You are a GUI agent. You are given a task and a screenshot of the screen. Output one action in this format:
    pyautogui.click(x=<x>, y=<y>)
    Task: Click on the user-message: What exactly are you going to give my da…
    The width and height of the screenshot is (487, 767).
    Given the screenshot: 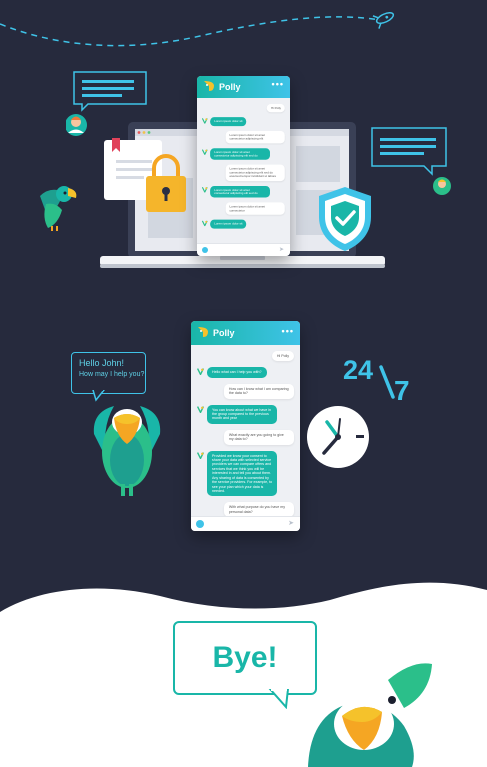 What is the action you would take?
    pyautogui.click(x=245, y=437)
    